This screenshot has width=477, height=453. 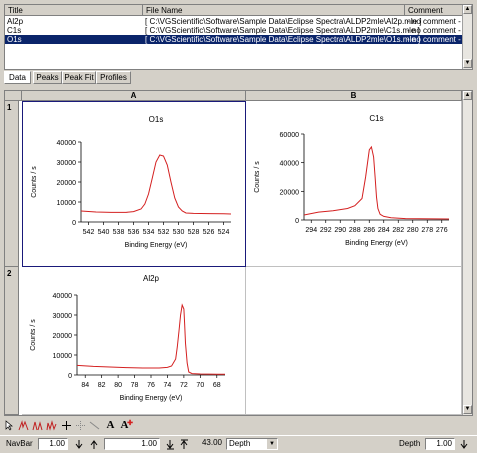 I want to click on column-header-b: B, so click(x=354, y=96).